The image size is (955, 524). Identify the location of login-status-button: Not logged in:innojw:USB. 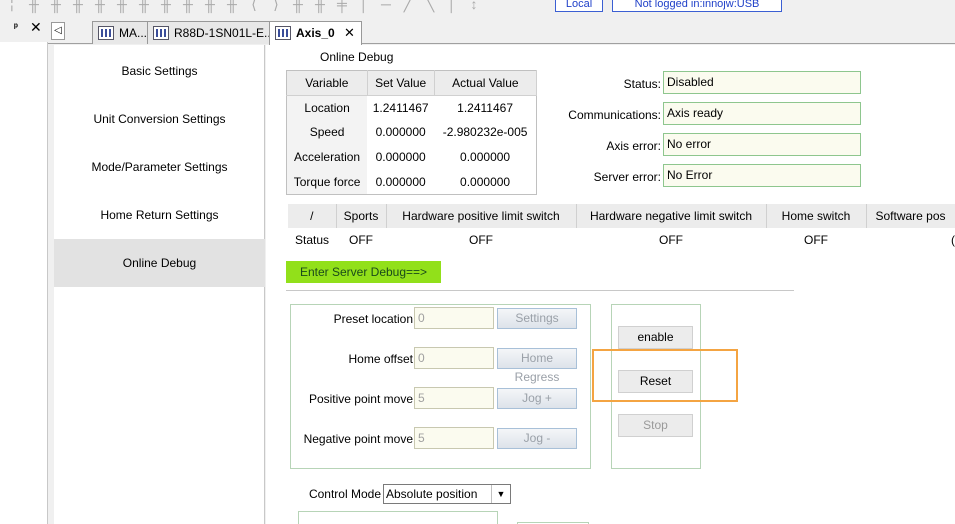
(697, 6).